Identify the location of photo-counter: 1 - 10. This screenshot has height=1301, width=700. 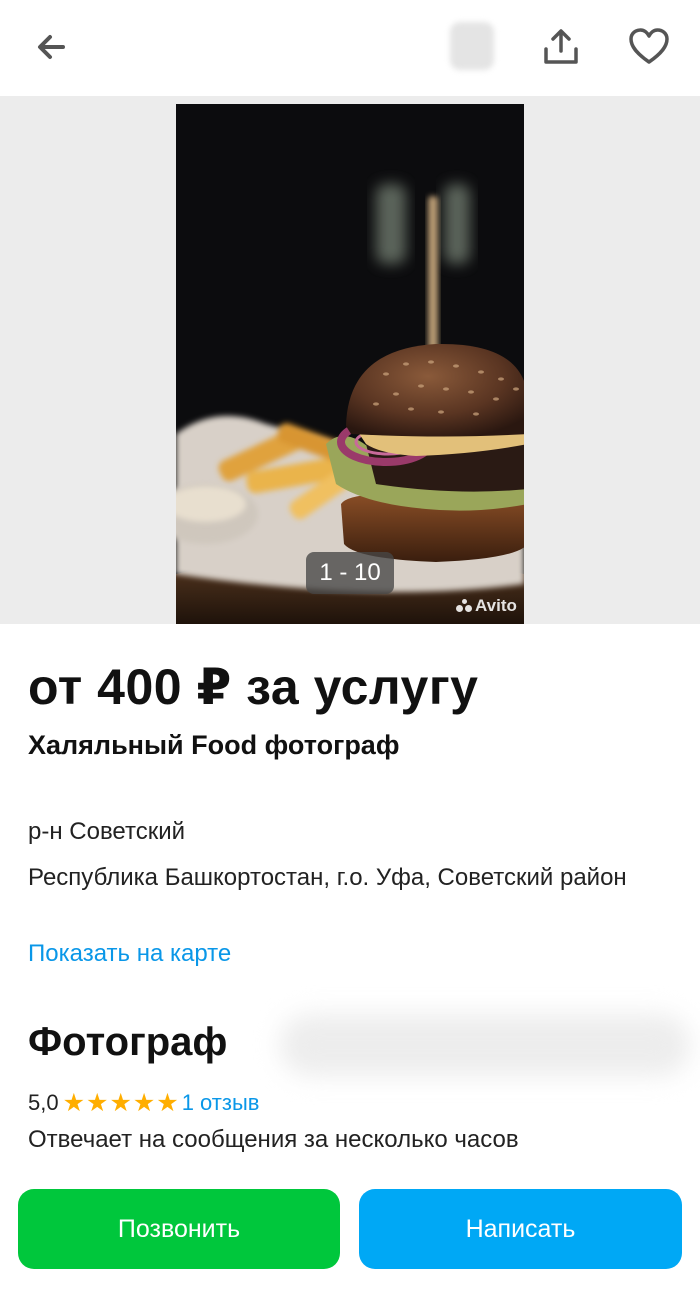
(350, 573).